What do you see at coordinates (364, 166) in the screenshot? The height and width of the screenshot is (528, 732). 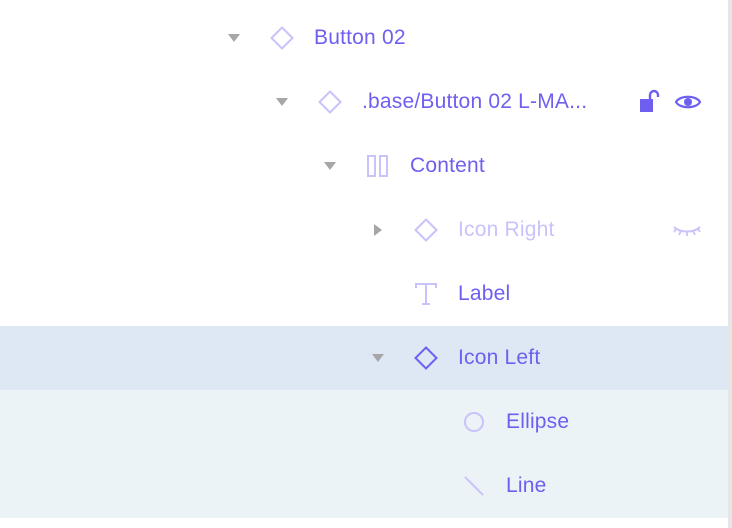 I see `layer-row-content: Content` at bounding box center [364, 166].